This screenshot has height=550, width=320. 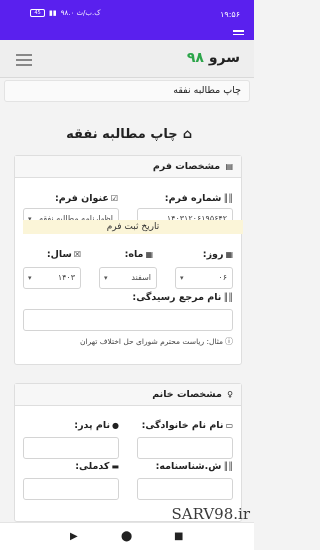 What do you see at coordinates (115, 466) in the screenshot?
I see `credit-card-icon: ▬` at bounding box center [115, 466].